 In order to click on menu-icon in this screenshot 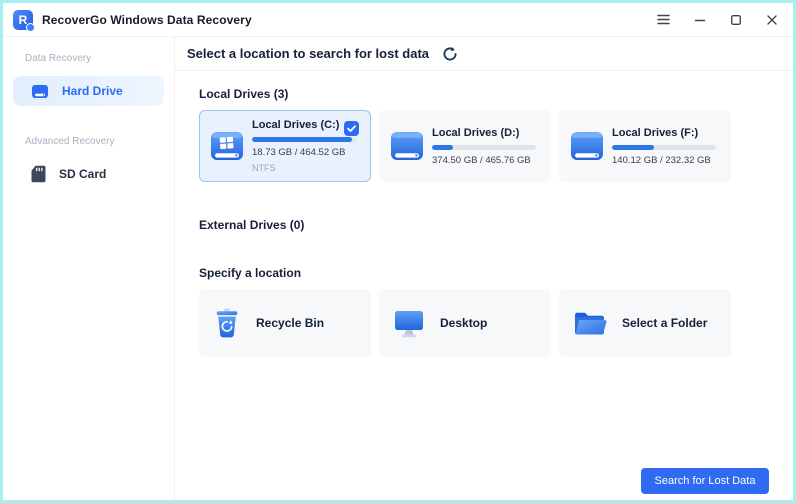, I will do `click(663, 19)`.